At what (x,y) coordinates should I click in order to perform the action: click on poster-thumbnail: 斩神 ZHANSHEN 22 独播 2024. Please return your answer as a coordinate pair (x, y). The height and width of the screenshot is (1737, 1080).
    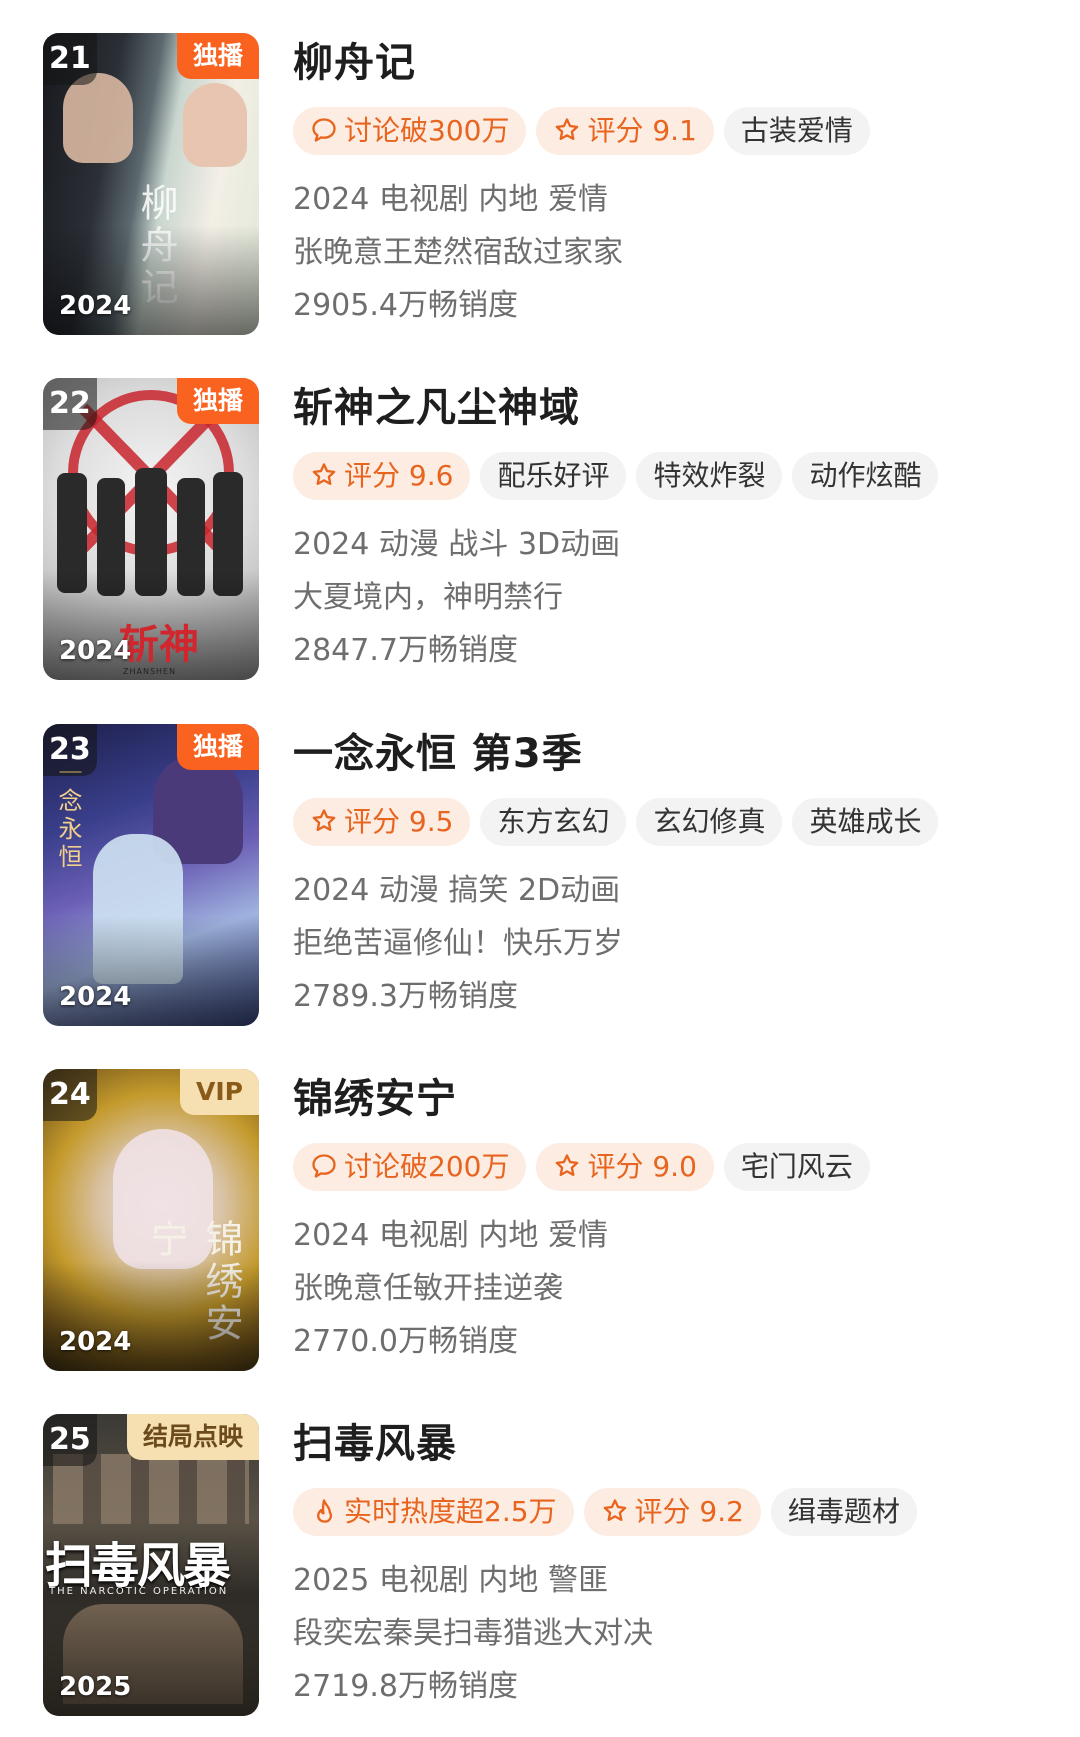
    Looking at the image, I should click on (151, 529).